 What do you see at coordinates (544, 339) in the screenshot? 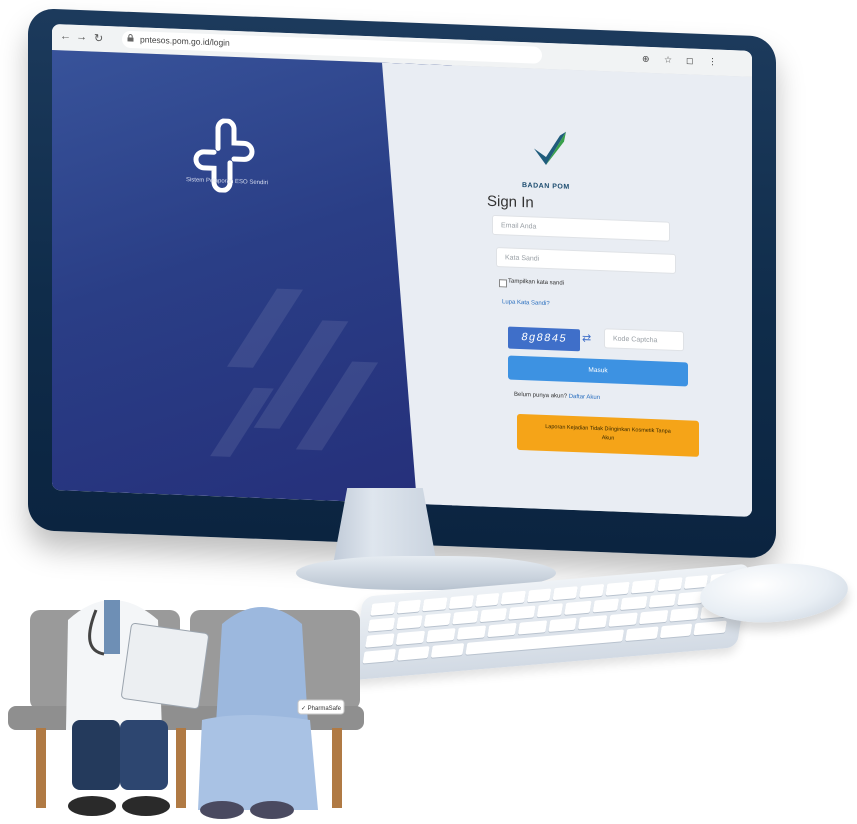
I see `captcha-image: 8g8845` at bounding box center [544, 339].